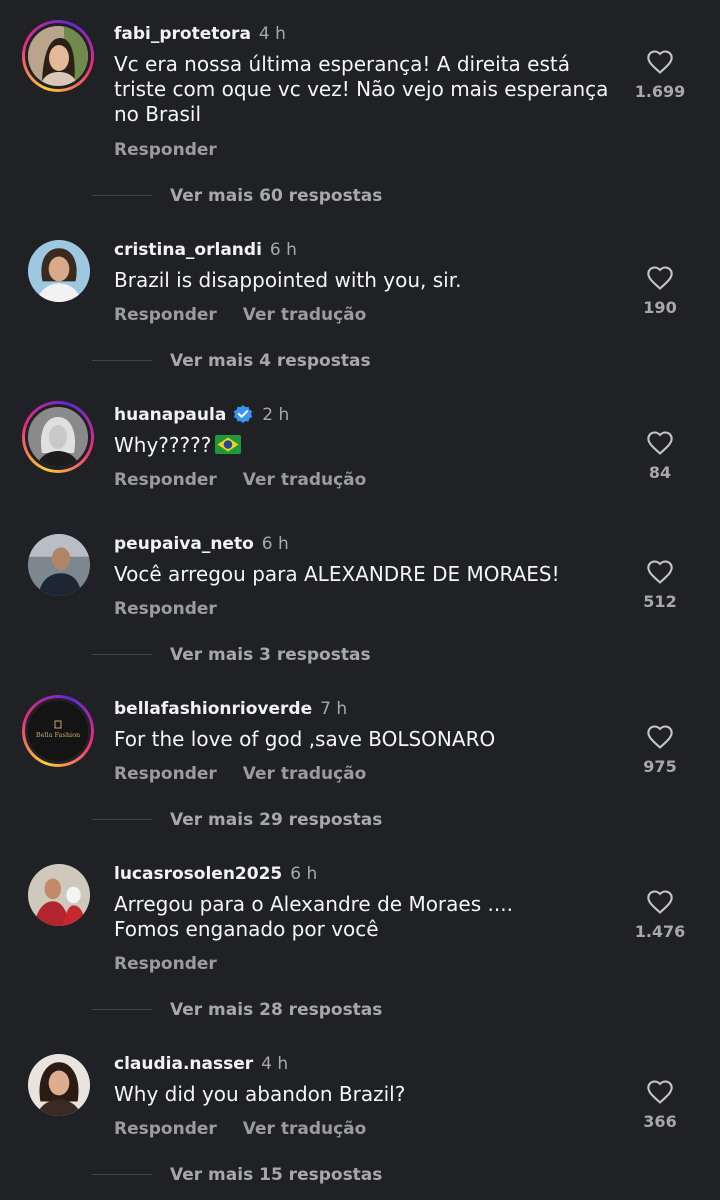 This screenshot has width=720, height=1200. What do you see at coordinates (270, 361) in the screenshot?
I see `view-more-replies-label: Ver mais 4 respostas` at bounding box center [270, 361].